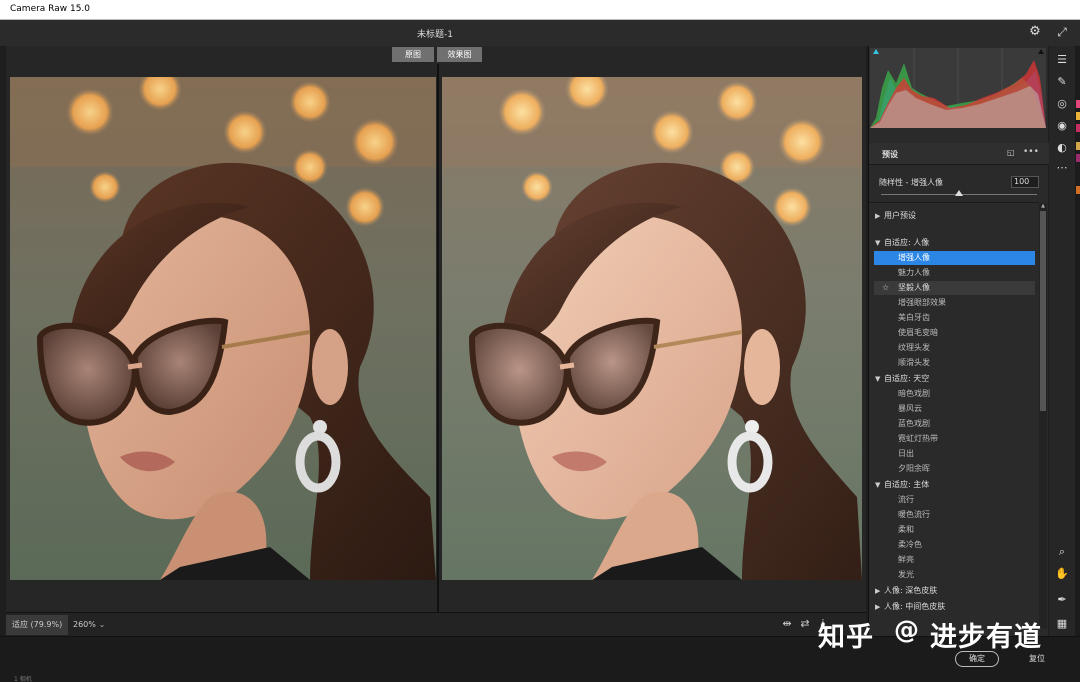 The height and width of the screenshot is (682, 1080). What do you see at coordinates (1031, 152) in the screenshot?
I see `more-options-icon: •••` at bounding box center [1031, 152].